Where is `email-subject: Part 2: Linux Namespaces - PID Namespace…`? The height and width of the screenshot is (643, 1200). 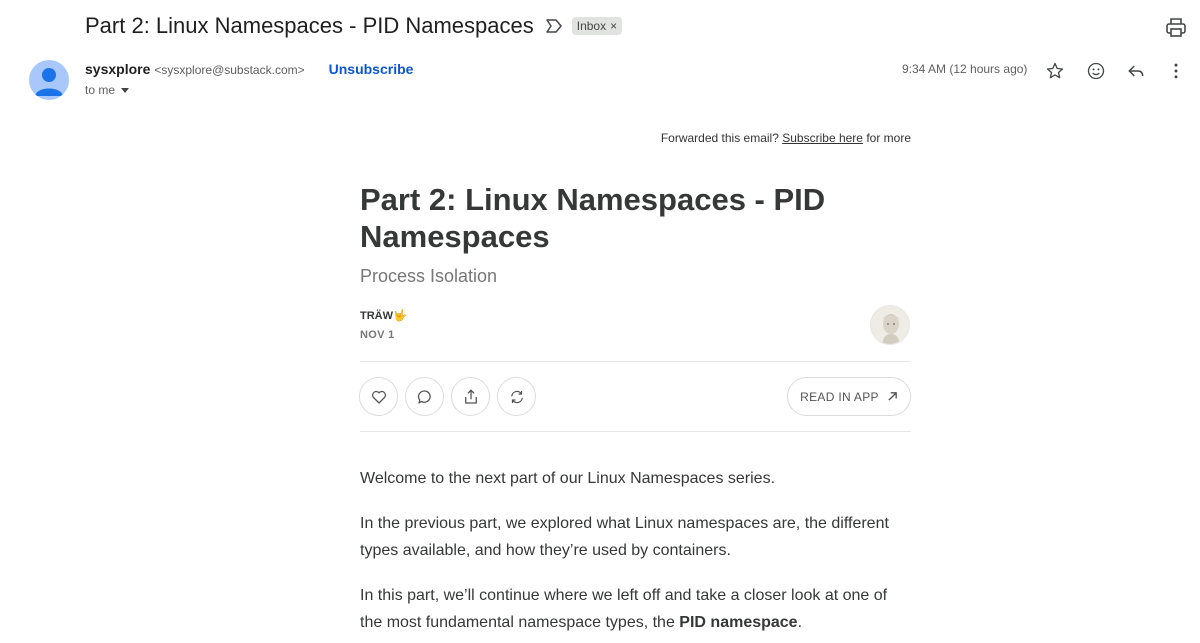
email-subject: Part 2: Linux Namespaces - PID Namespace… is located at coordinates (309, 25).